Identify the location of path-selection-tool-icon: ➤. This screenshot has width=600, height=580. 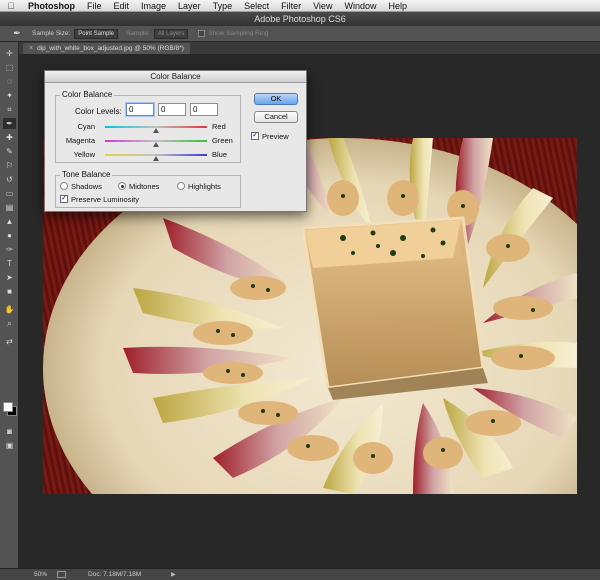
(9, 277).